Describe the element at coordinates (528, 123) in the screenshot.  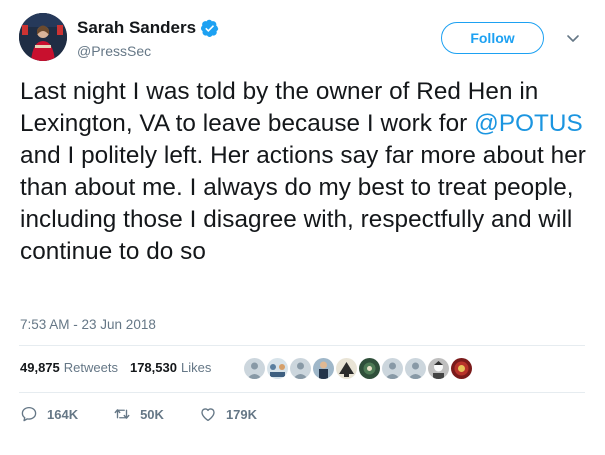
I see `mention-link: @POTUS` at that location.